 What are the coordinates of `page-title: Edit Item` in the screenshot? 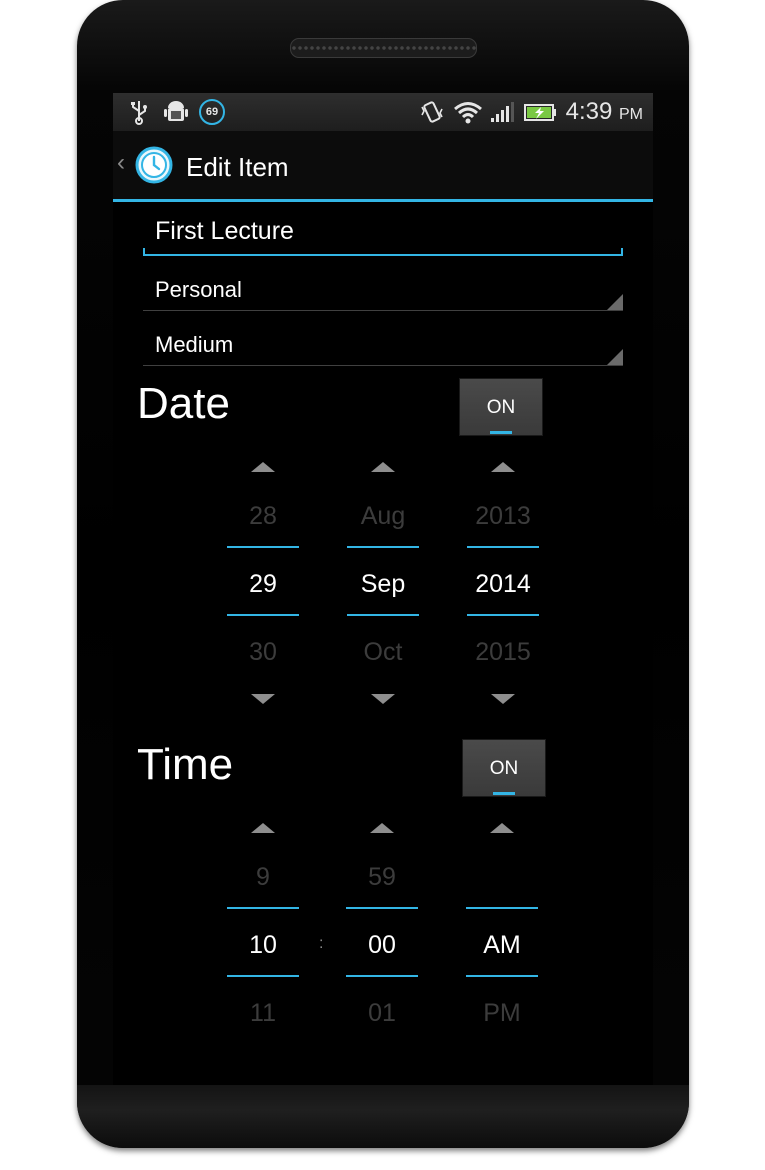 It's located at (237, 167).